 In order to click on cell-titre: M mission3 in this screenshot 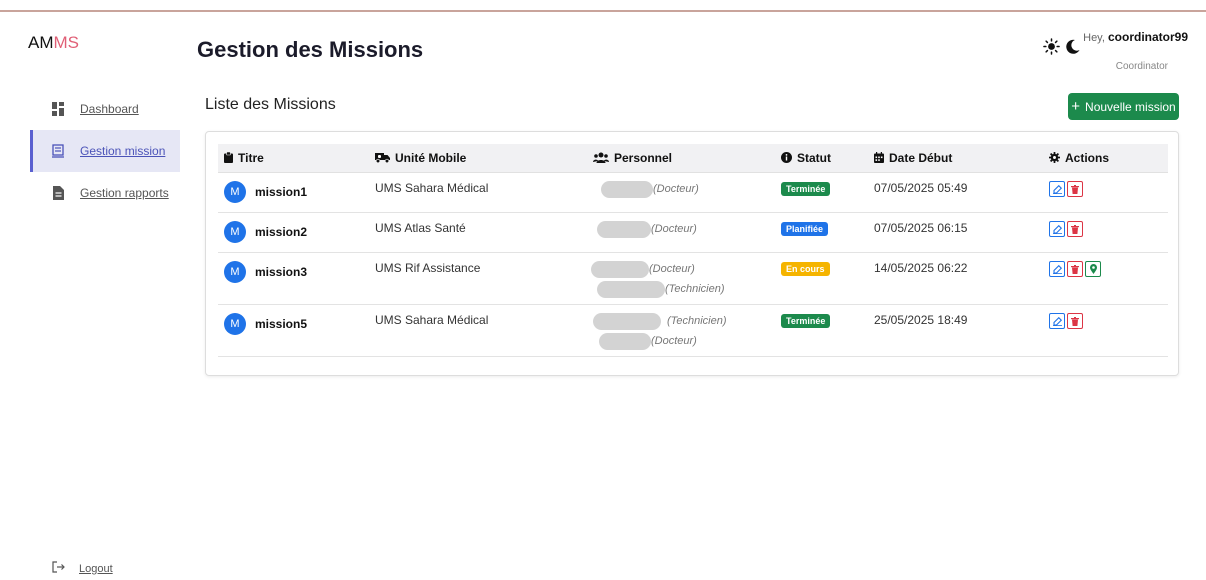, I will do `click(293, 278)`.